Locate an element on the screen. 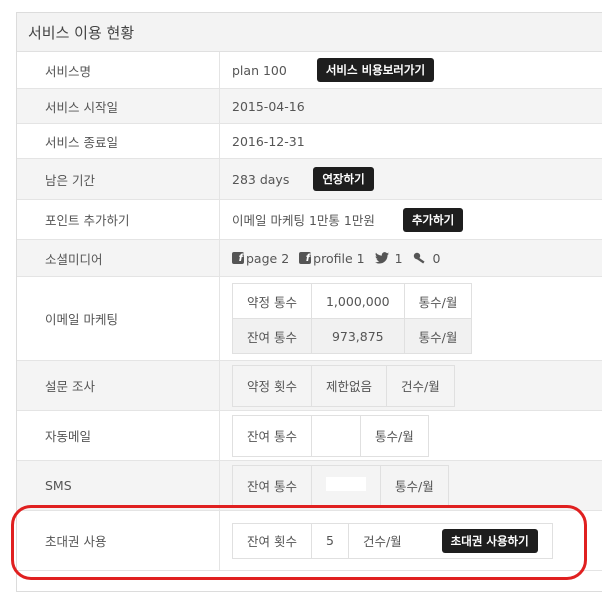 The width and height of the screenshot is (602, 592). invite-col2: 5 is located at coordinates (329, 540).